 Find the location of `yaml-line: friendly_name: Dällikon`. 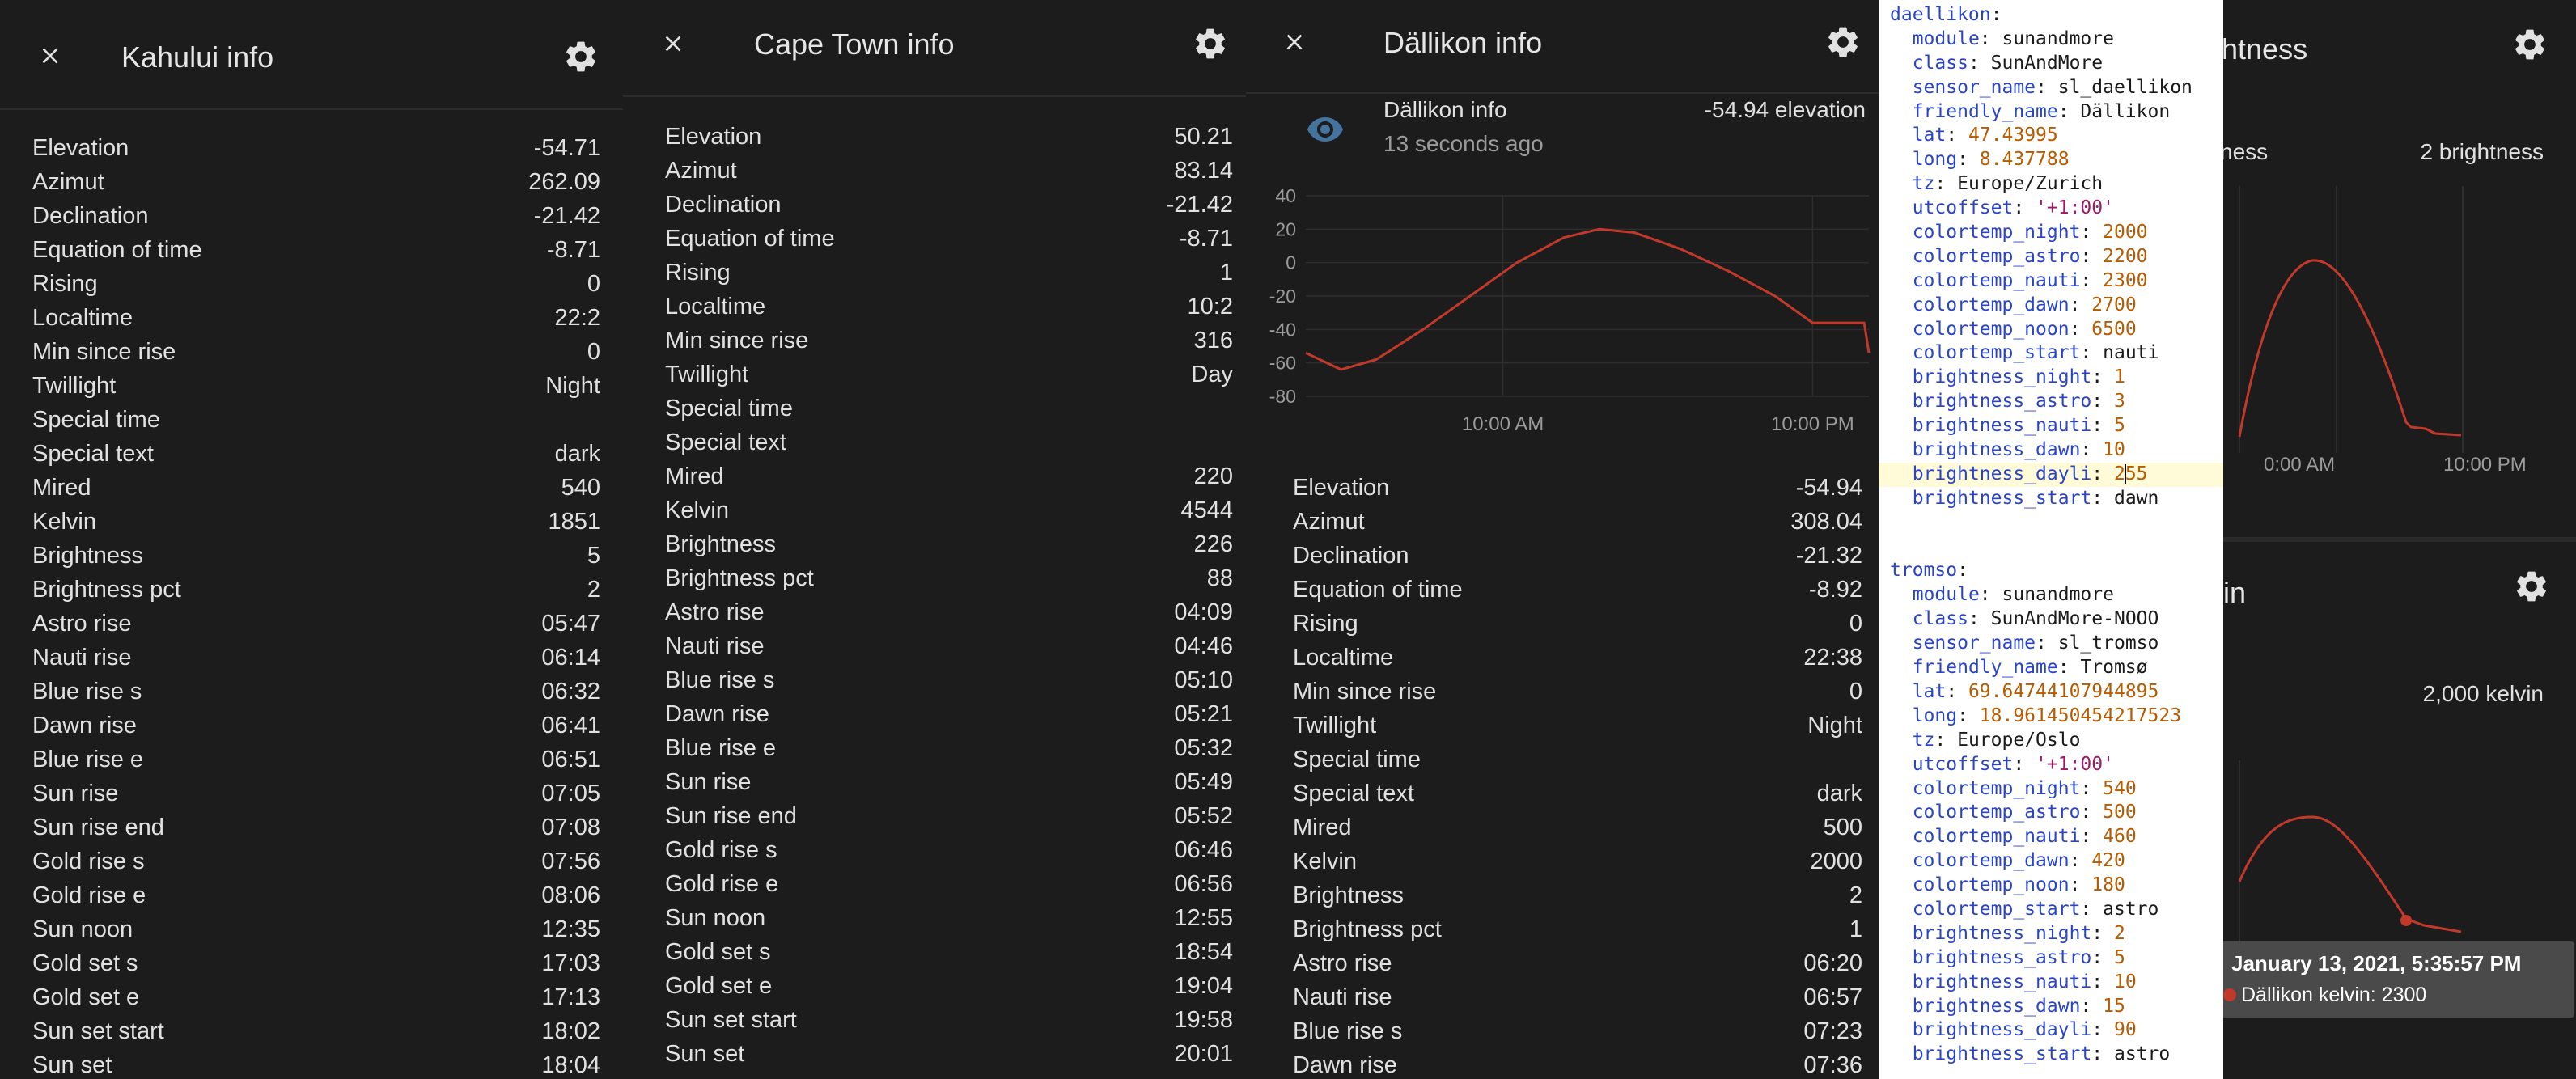

yaml-line: friendly_name: Dällikon is located at coordinates (2051, 112).